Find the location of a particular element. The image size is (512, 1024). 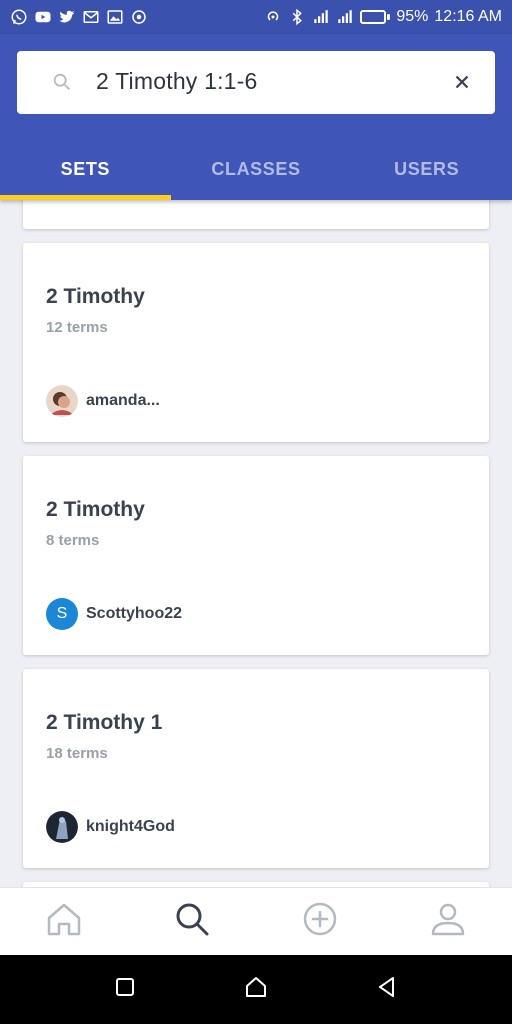

nav-profile is located at coordinates (448, 921).